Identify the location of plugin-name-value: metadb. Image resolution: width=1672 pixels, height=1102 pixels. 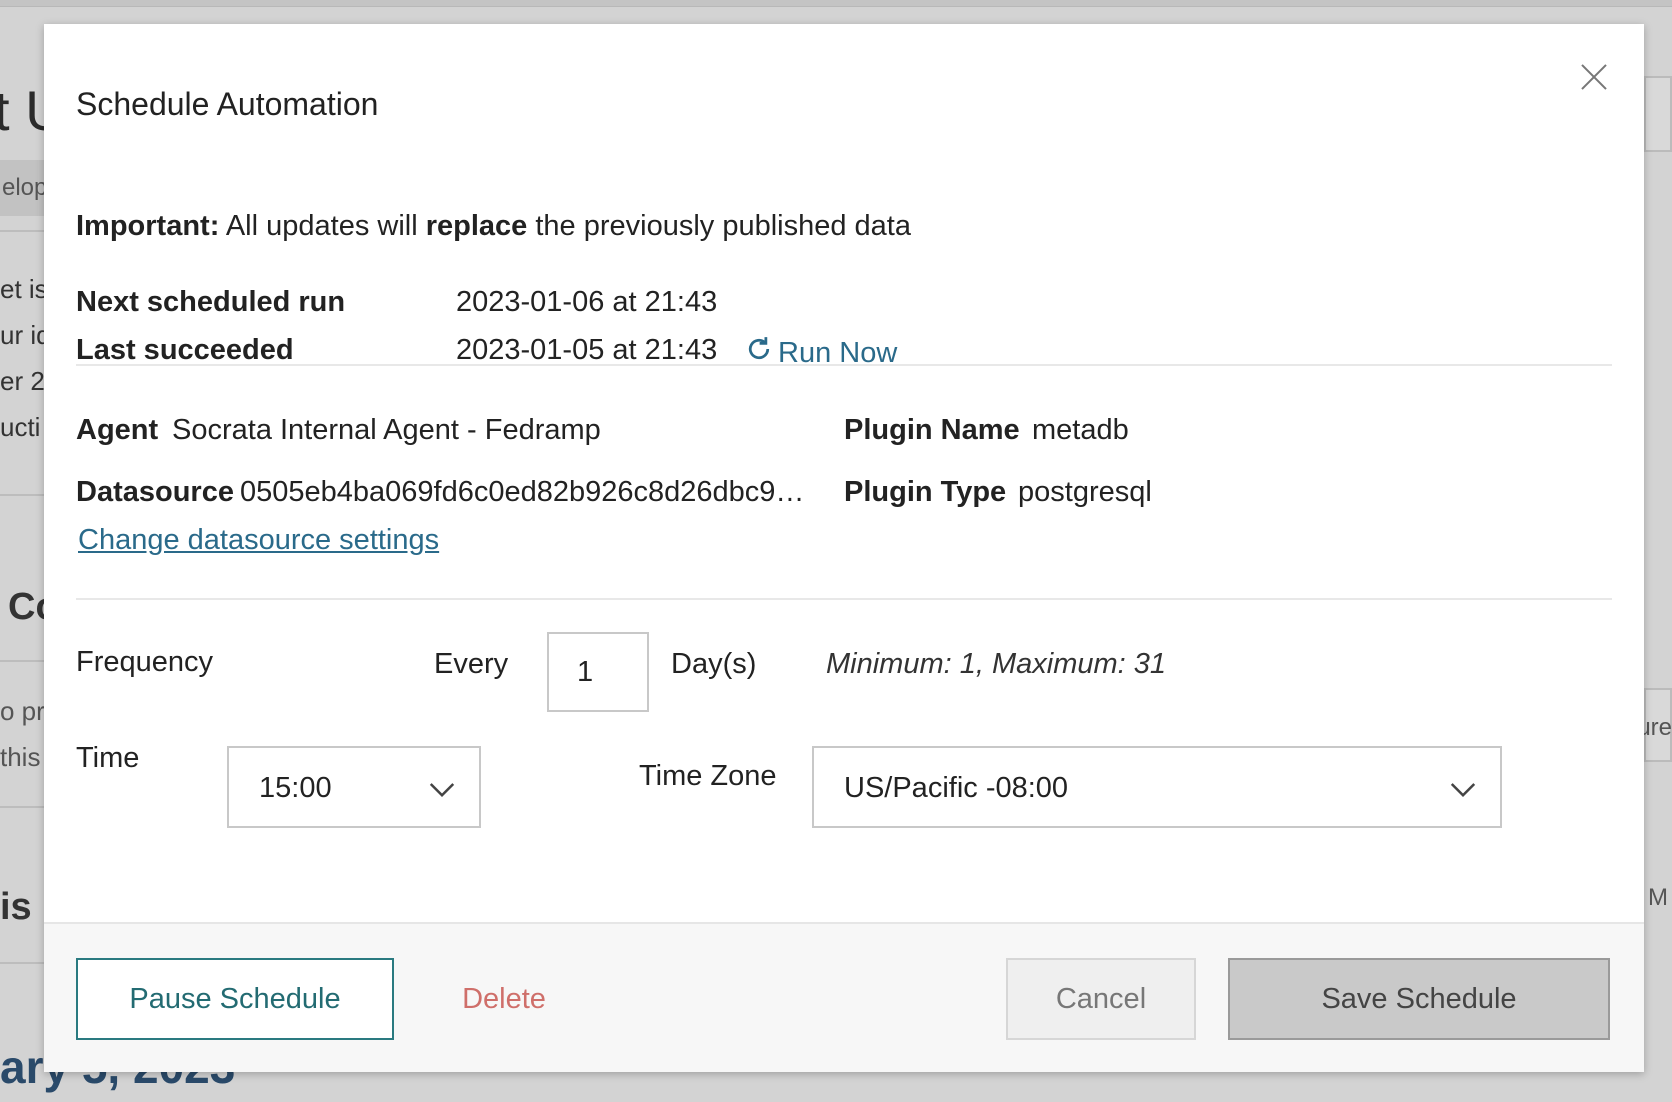
(1080, 430).